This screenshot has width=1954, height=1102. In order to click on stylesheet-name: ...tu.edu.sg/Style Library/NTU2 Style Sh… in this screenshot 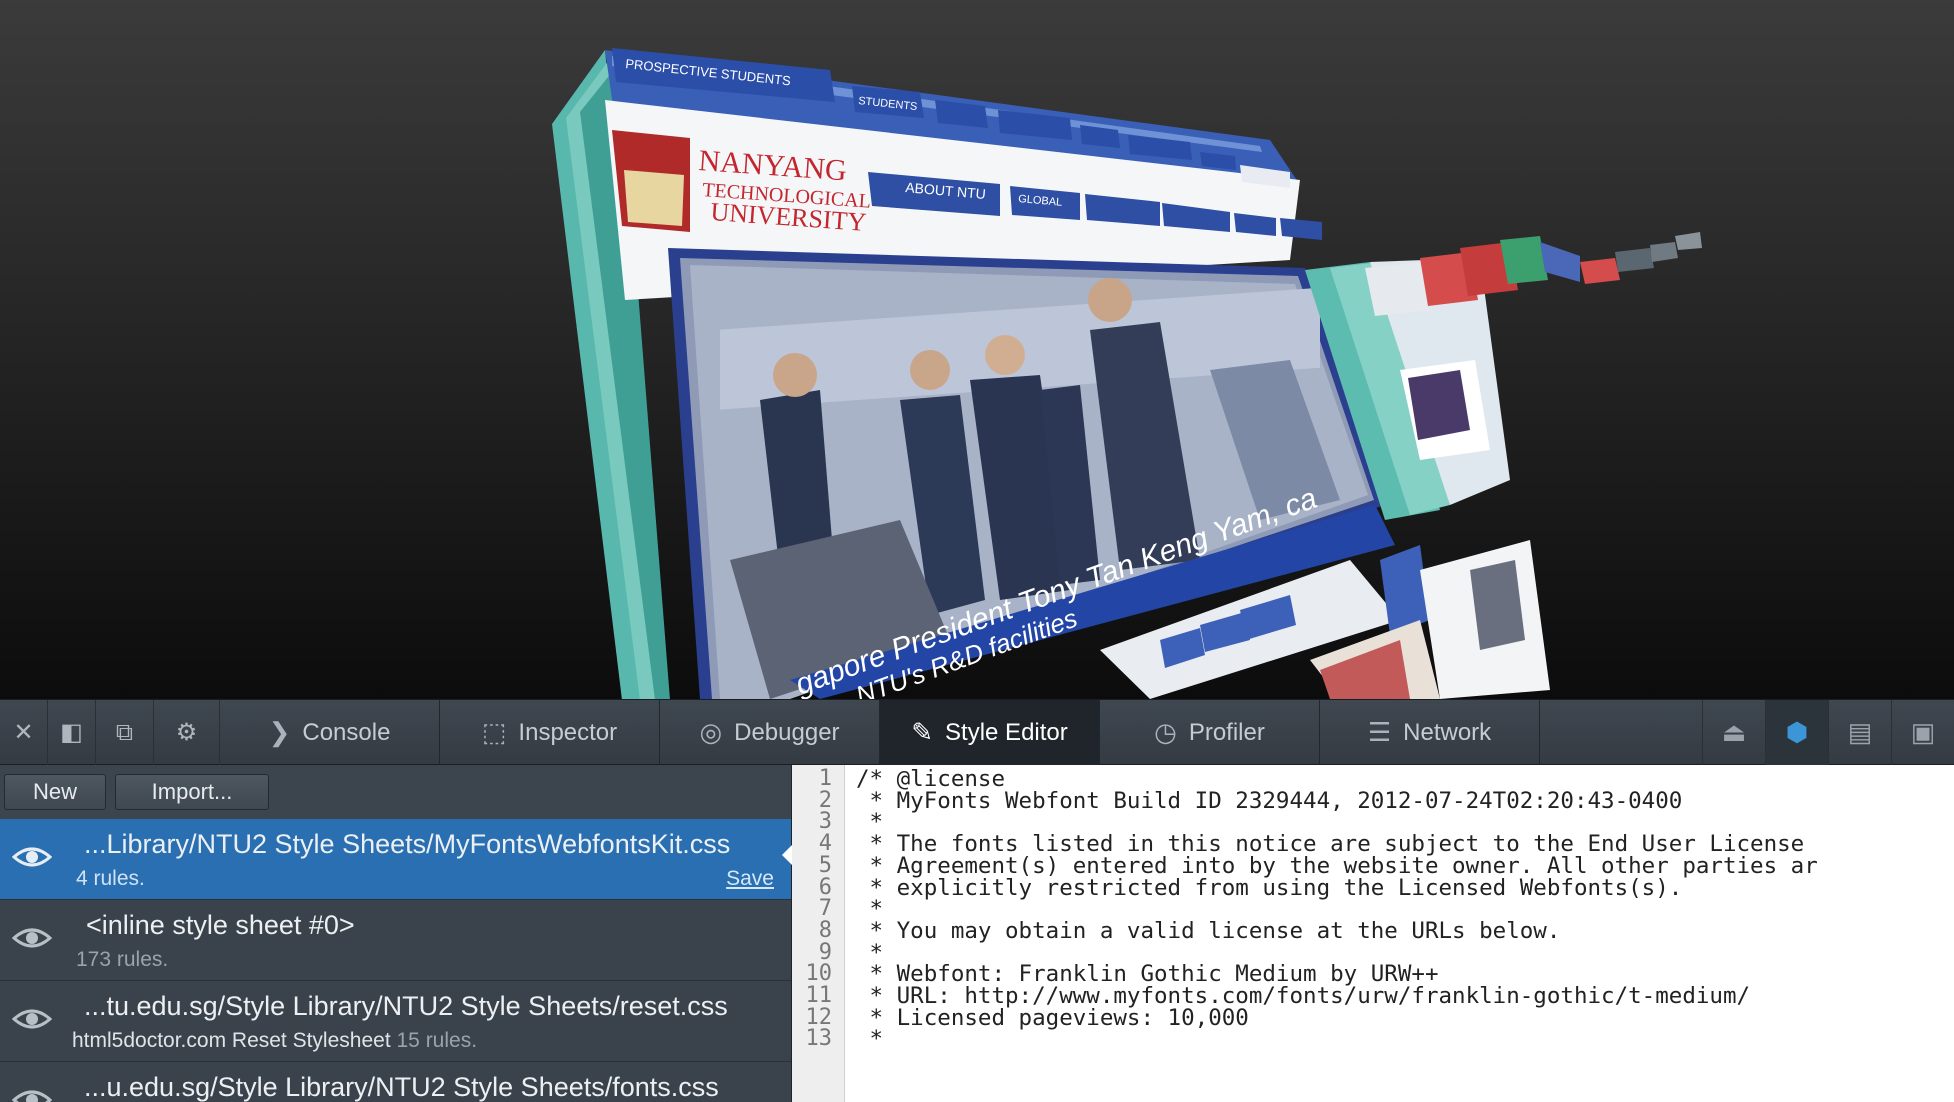, I will do `click(406, 1006)`.